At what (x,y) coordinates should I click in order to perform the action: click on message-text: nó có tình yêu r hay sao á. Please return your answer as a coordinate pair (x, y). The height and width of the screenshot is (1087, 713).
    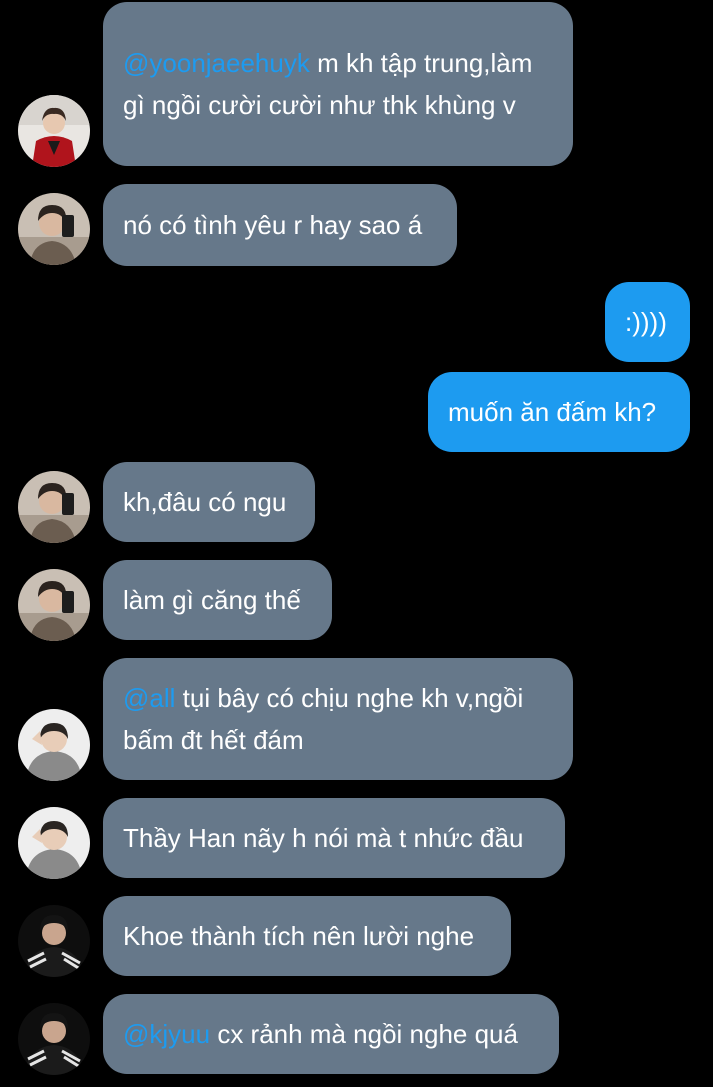
    Looking at the image, I should click on (273, 225).